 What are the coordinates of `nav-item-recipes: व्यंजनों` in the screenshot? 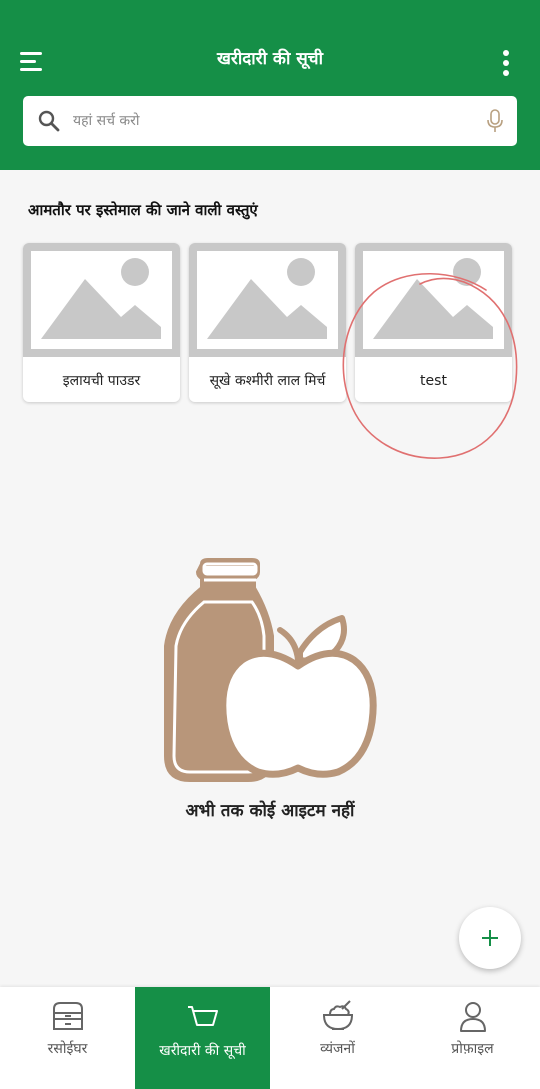 It's located at (337, 1038).